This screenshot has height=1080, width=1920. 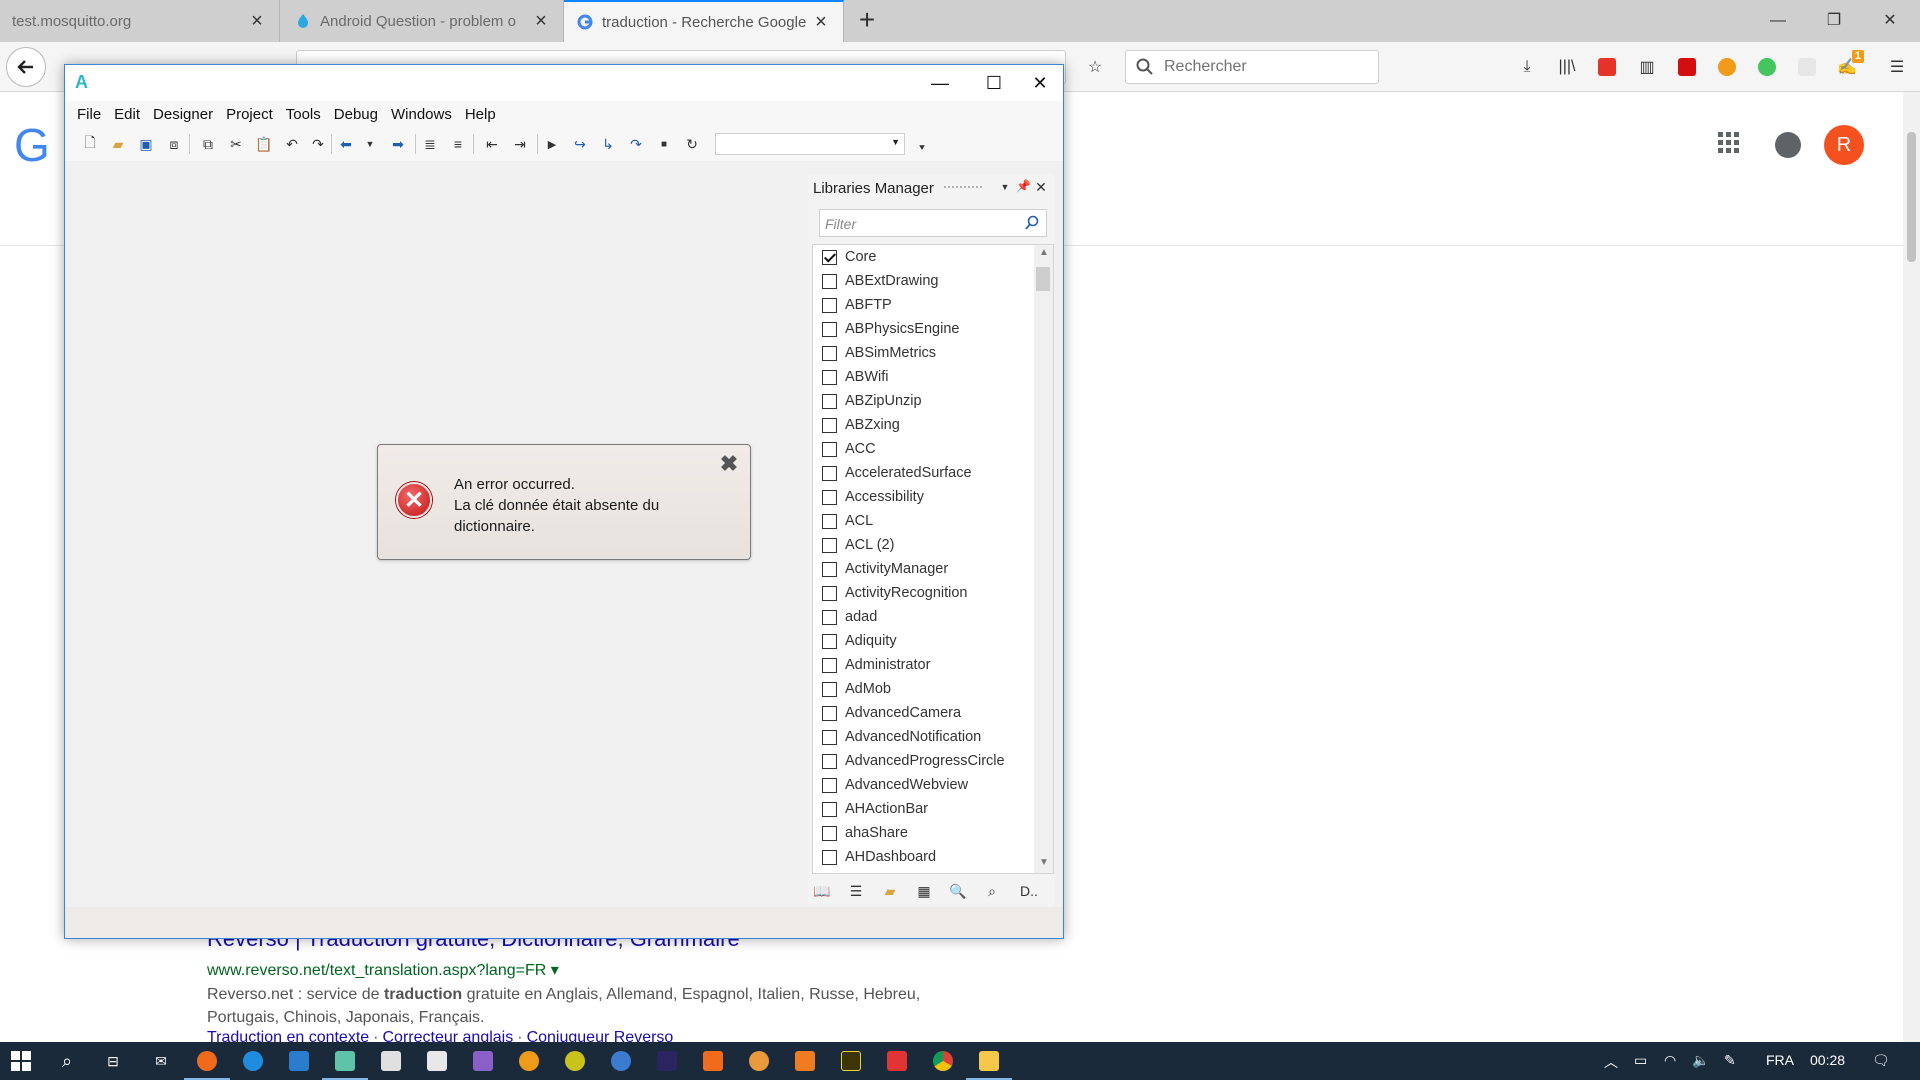 What do you see at coordinates (360, 114) in the screenshot?
I see `menu-debug: Debug` at bounding box center [360, 114].